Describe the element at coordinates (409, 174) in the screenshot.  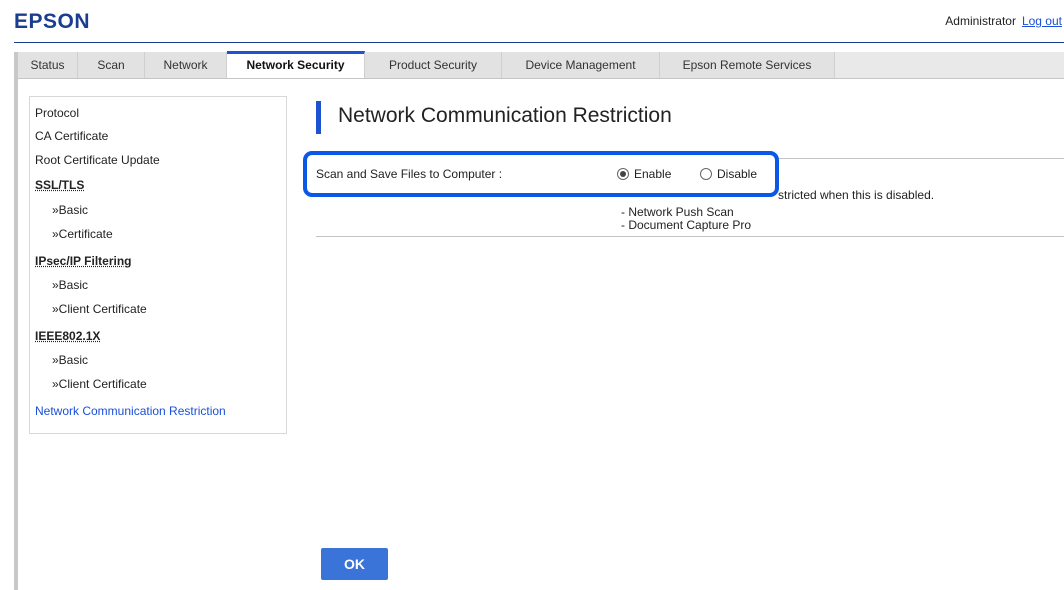
I see `scan-save-label: Scan and Save Files to Computer :` at that location.